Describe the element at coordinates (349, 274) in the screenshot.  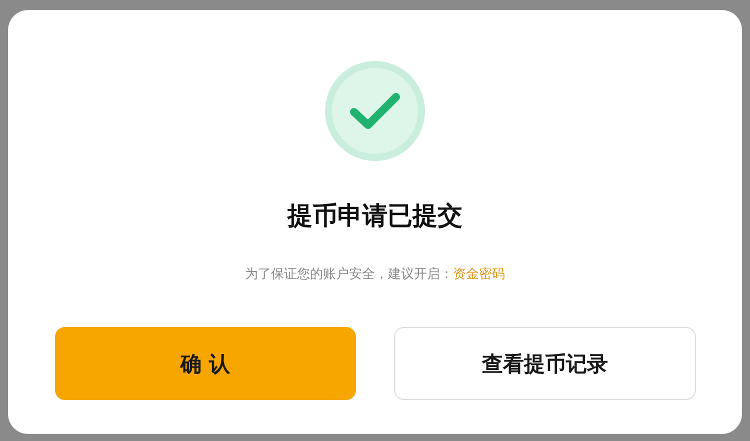
I see `security-message: 为了保证您的账户安全，建议开启：` at that location.